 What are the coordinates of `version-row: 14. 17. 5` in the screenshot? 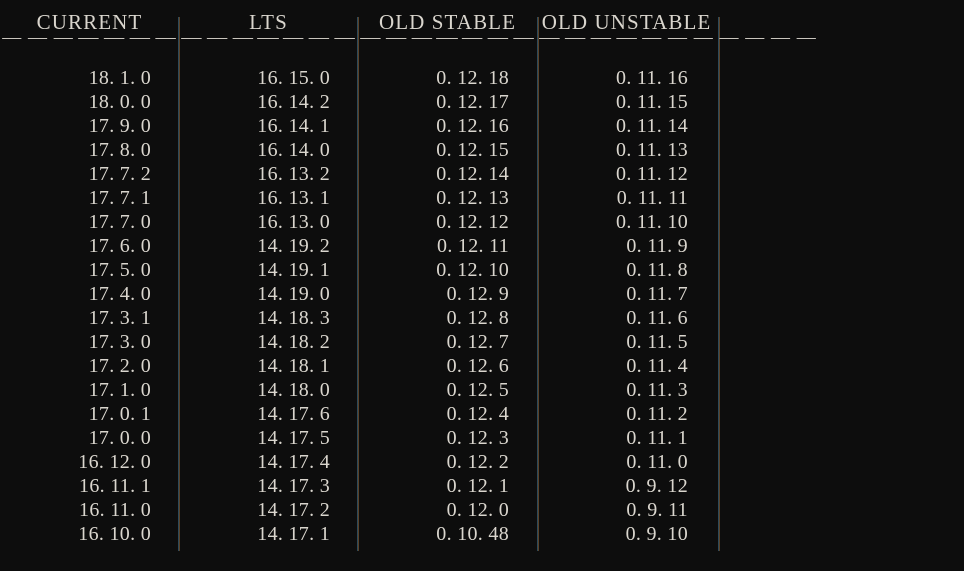 It's located at (293, 438).